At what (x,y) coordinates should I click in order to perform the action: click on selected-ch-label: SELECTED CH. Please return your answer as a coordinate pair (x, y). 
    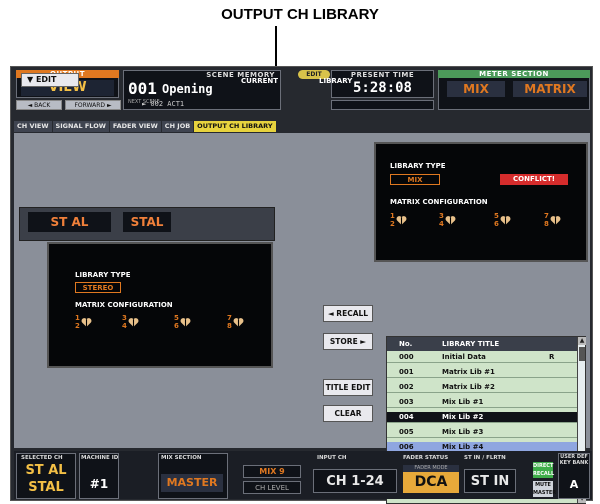
    Looking at the image, I should click on (42, 458).